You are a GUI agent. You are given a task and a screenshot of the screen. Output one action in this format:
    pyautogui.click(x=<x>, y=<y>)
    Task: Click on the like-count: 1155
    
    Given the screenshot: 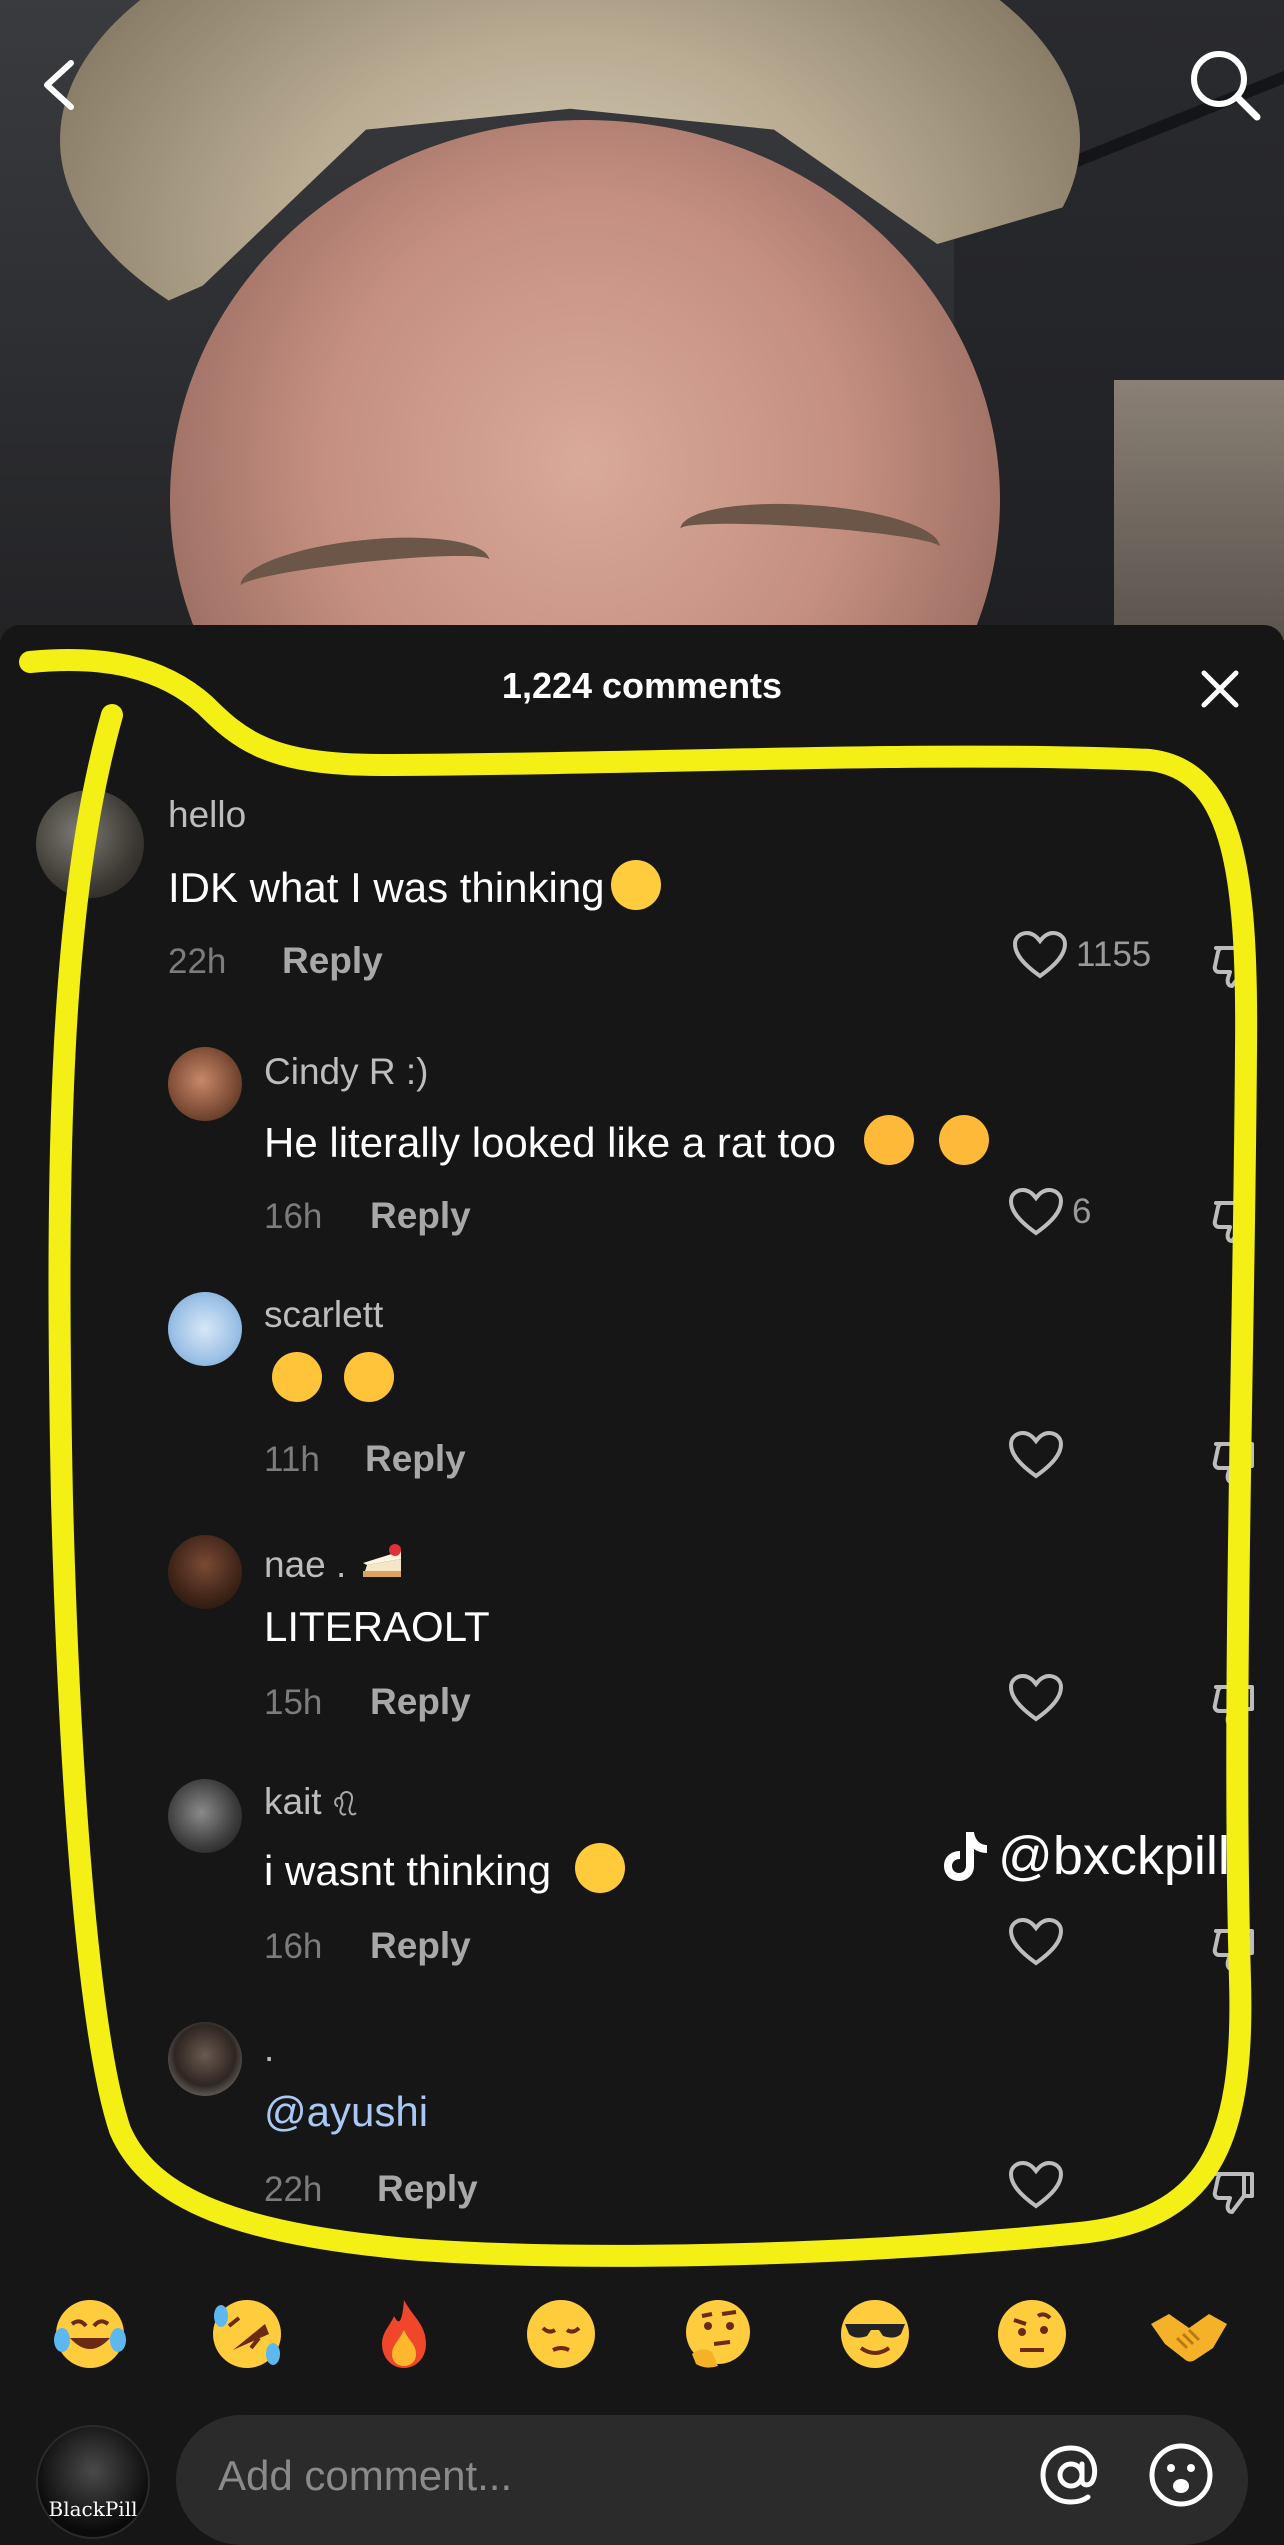 What is the action you would take?
    pyautogui.click(x=1114, y=954)
    